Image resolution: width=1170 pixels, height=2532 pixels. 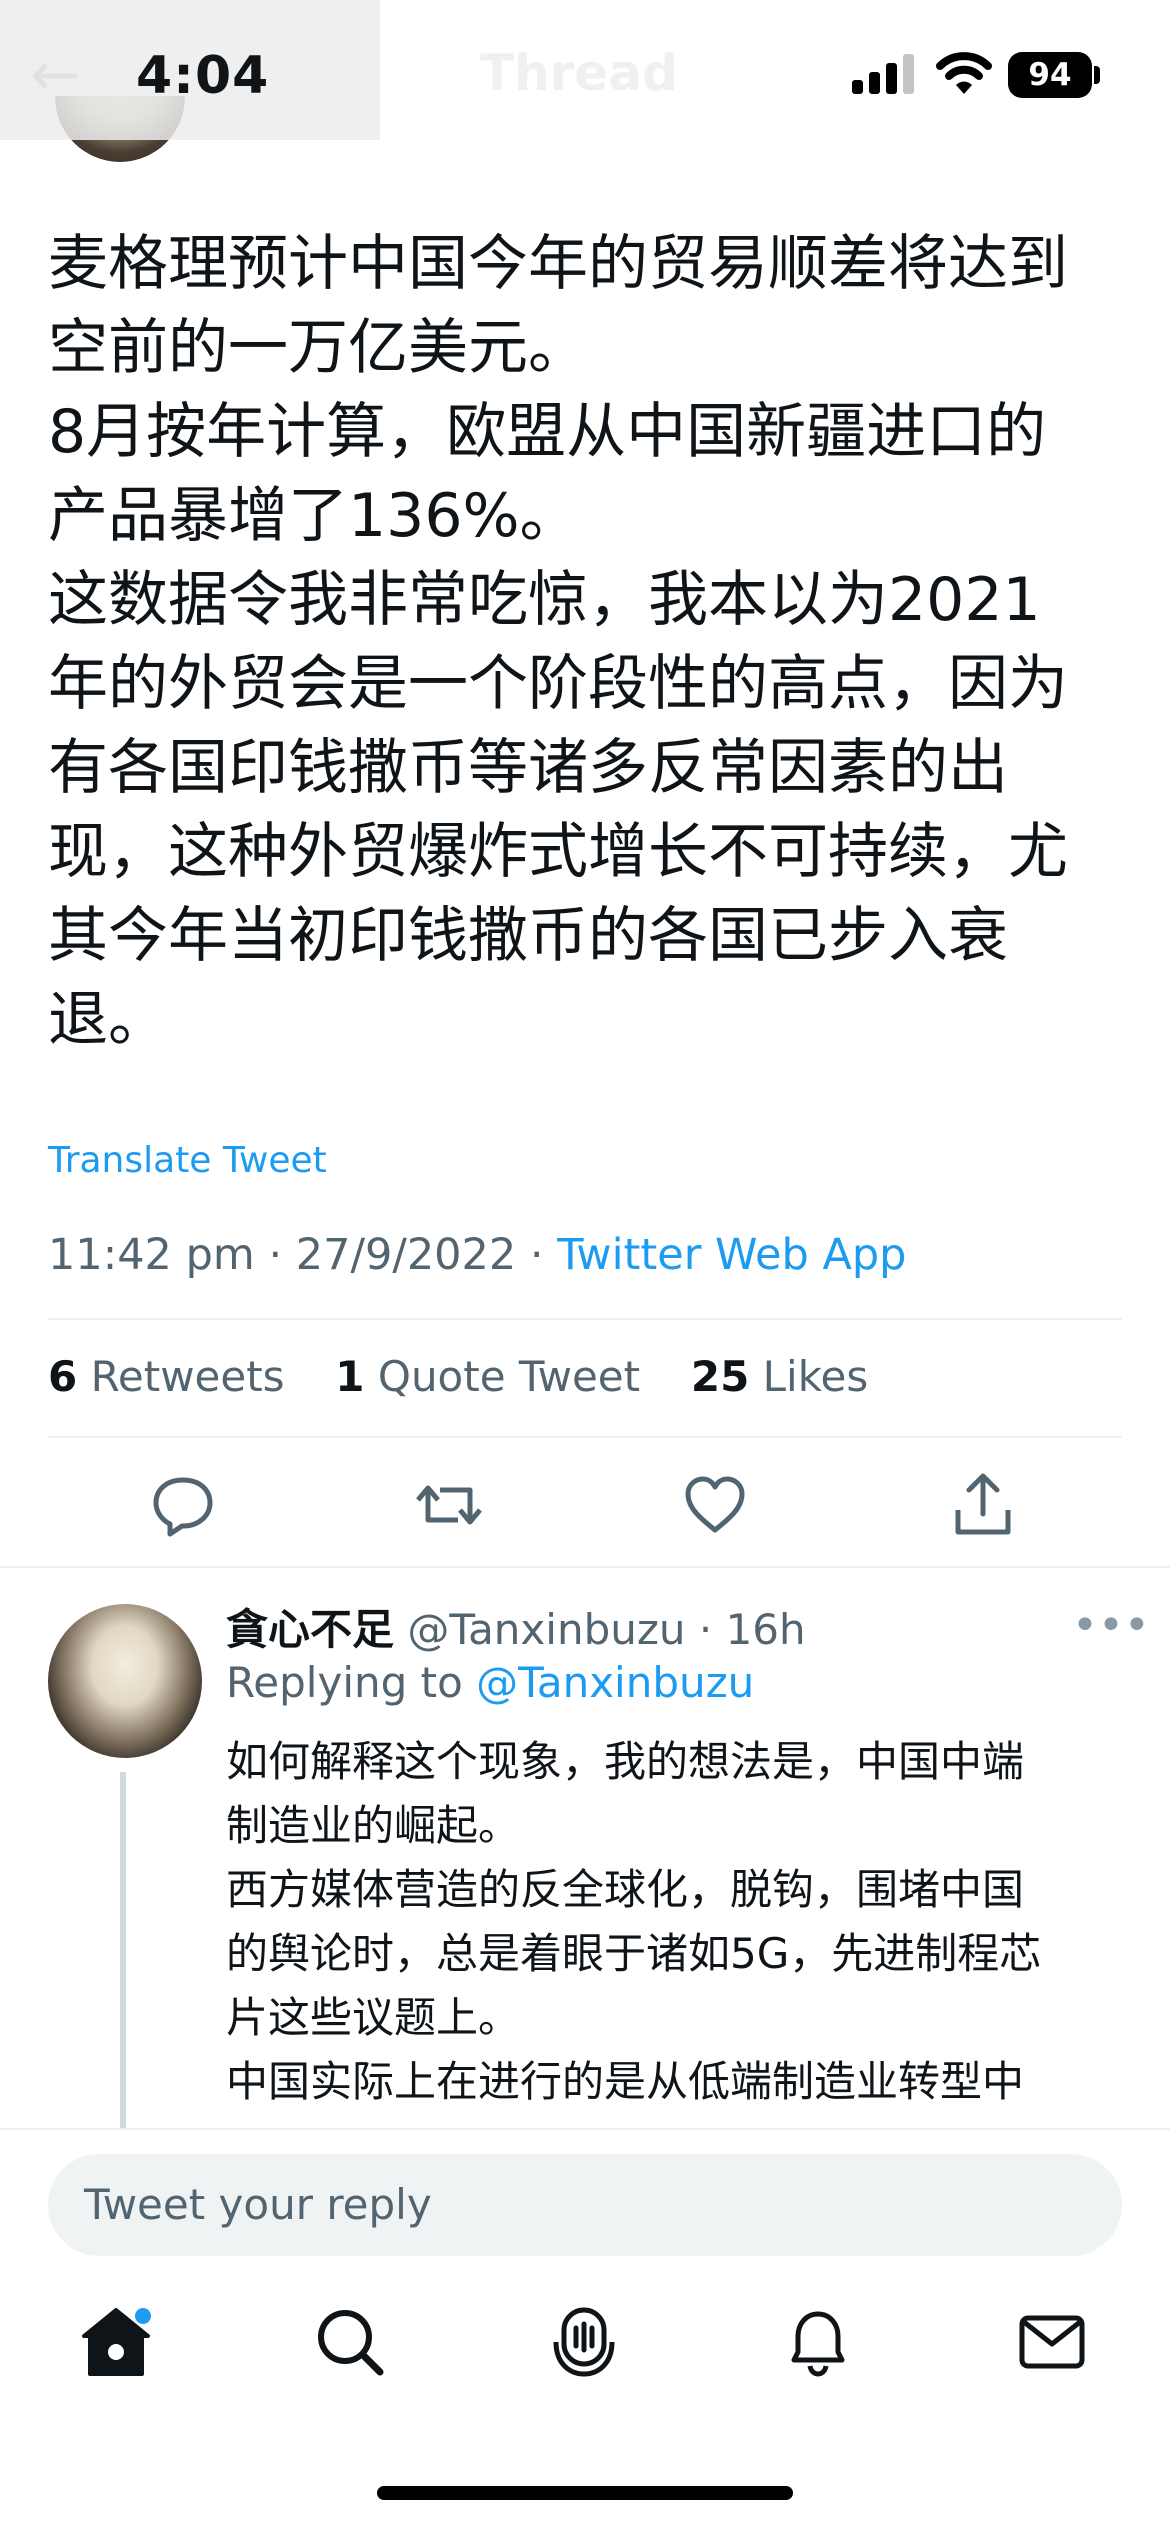 What do you see at coordinates (487, 1376) in the screenshot?
I see `quotes-stat: 1 Quote Tweet` at bounding box center [487, 1376].